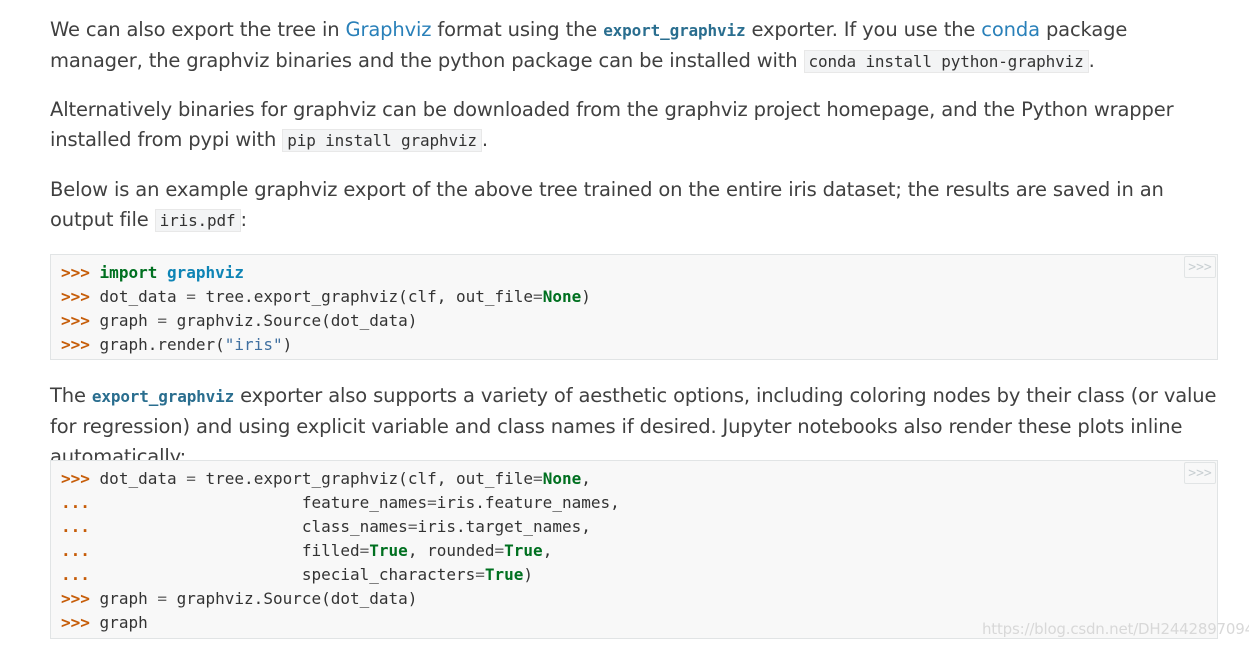 This screenshot has height=649, width=1249. Describe the element at coordinates (863, 29) in the screenshot. I see `text: exporter. If you use the` at that location.